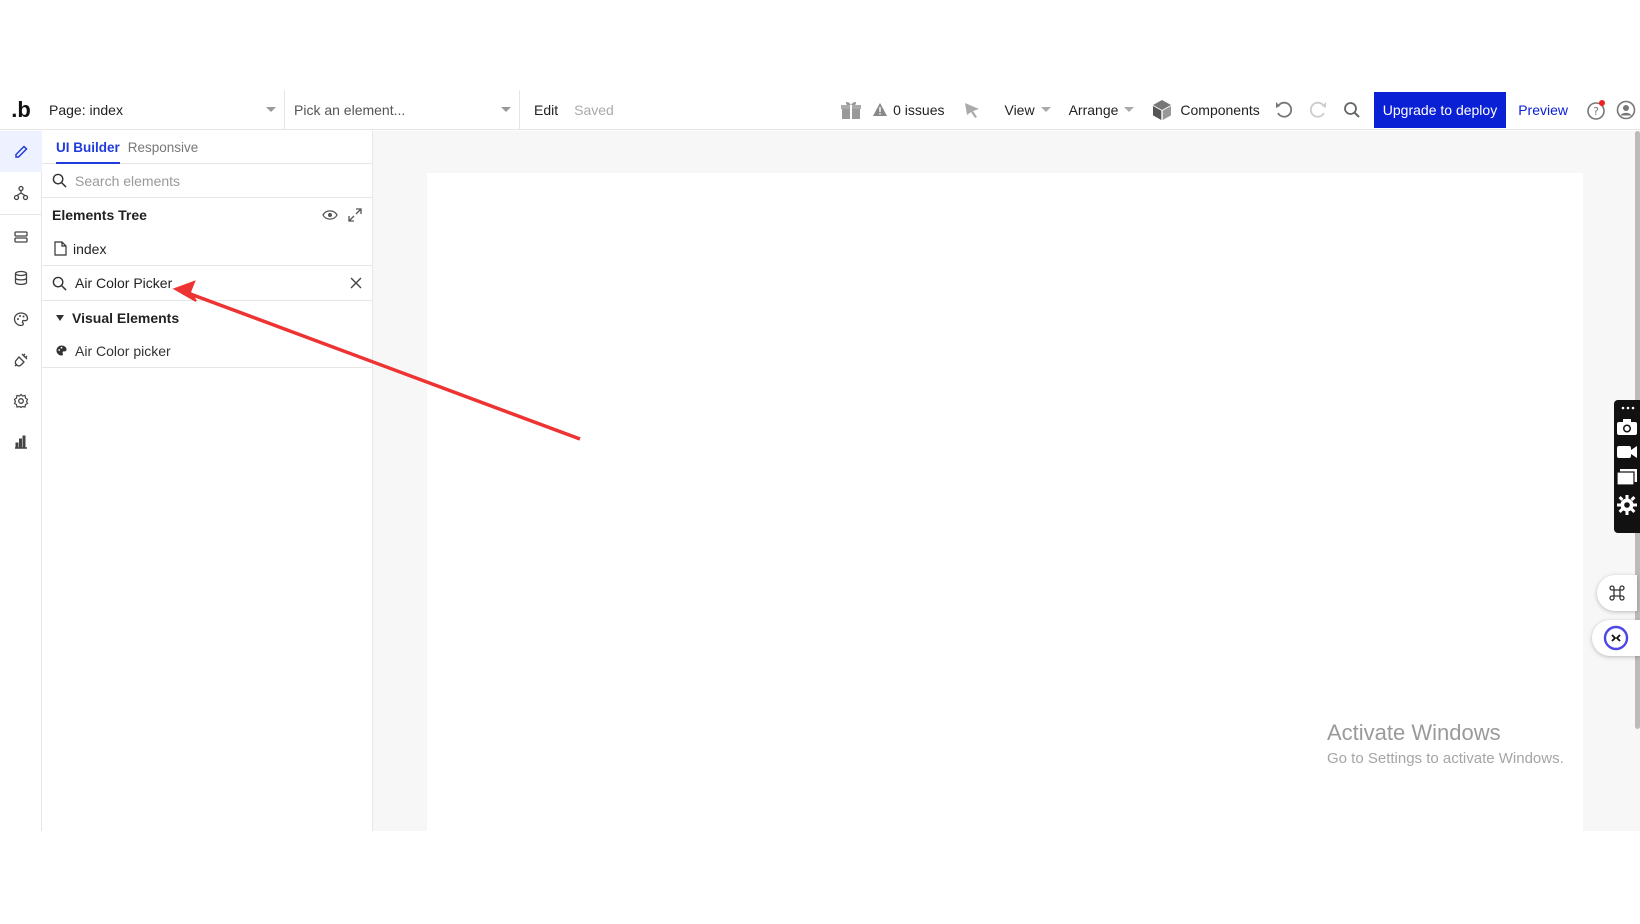 The height and width of the screenshot is (924, 1640). What do you see at coordinates (1414, 732) in the screenshot?
I see `watermark-title: Activate Windows` at bounding box center [1414, 732].